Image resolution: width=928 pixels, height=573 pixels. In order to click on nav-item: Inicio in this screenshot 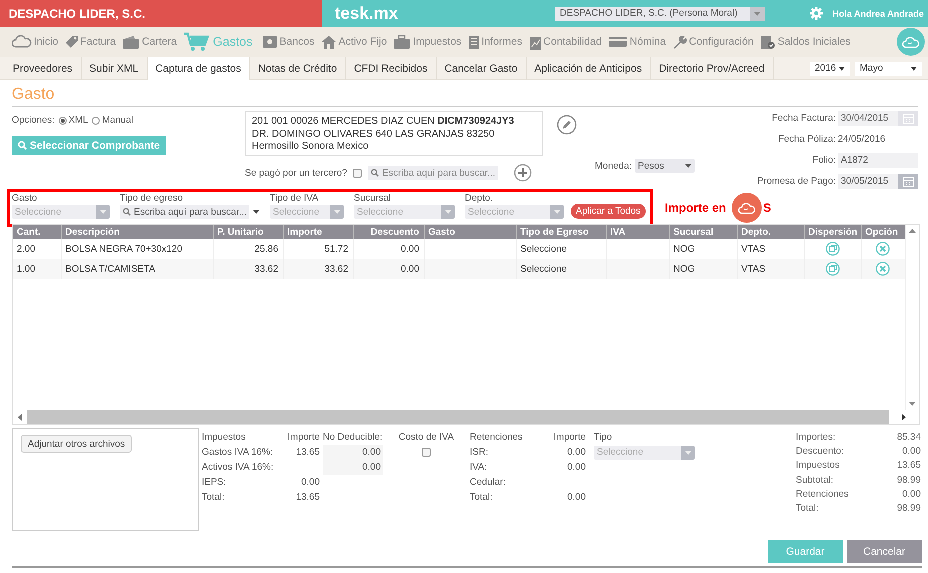, I will do `click(35, 42)`.